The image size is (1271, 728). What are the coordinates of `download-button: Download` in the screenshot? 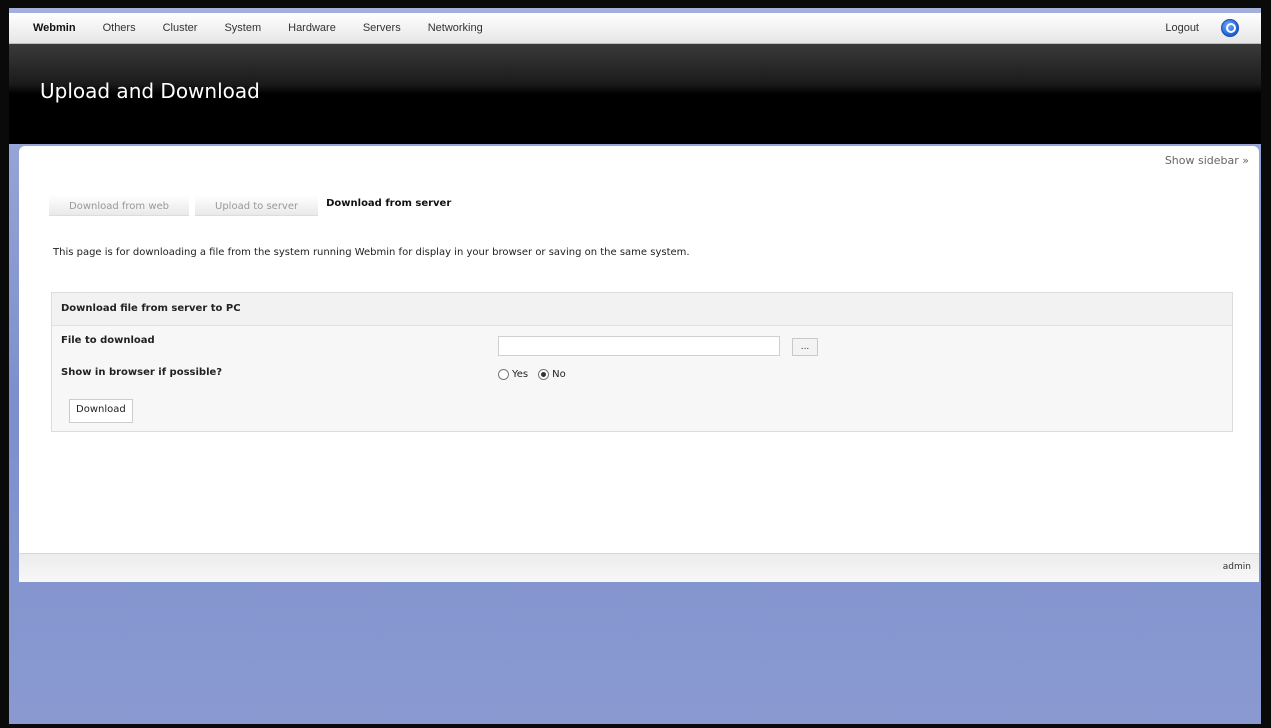 It's located at (101, 411).